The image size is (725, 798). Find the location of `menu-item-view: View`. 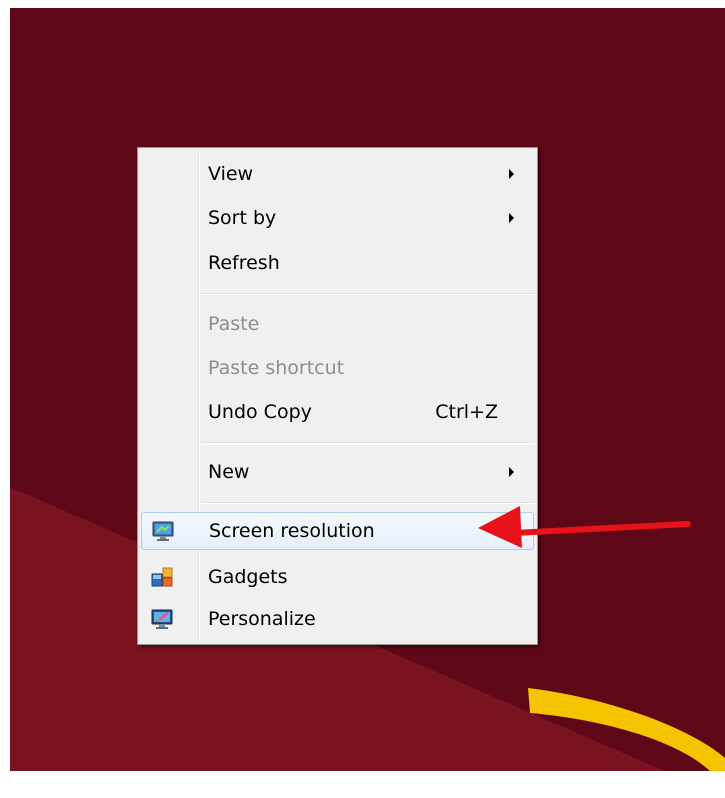

menu-item-view: View is located at coordinates (337, 174).